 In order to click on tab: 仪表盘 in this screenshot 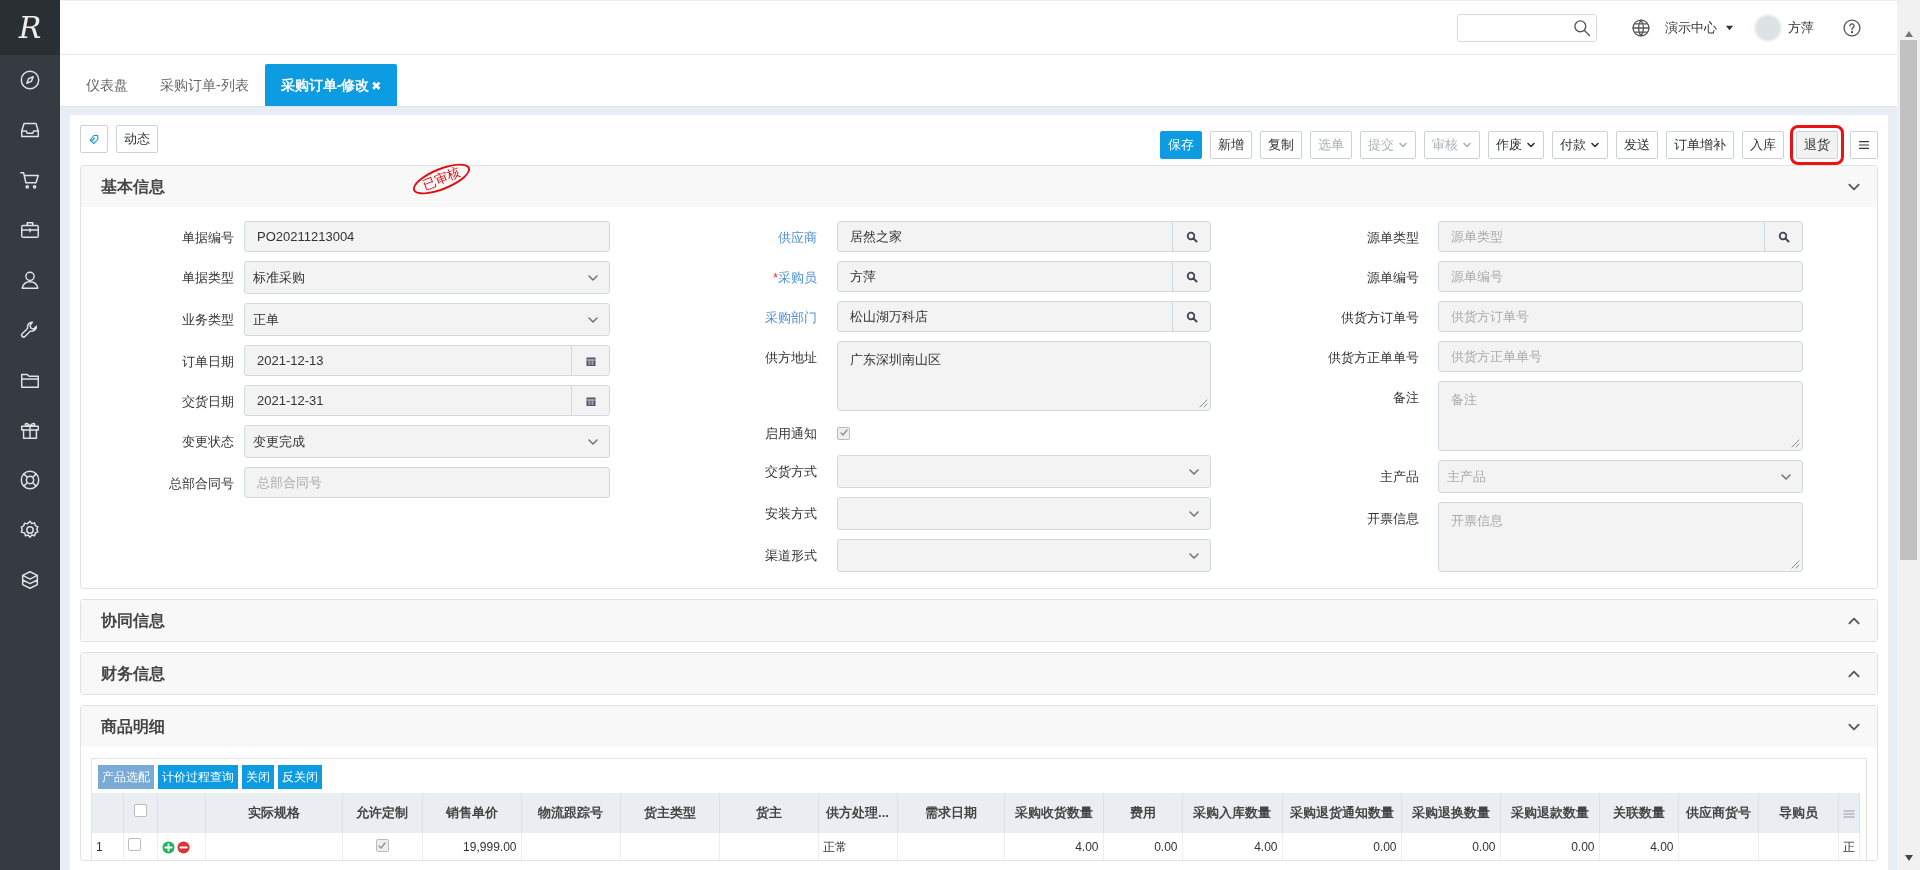, I will do `click(107, 85)`.